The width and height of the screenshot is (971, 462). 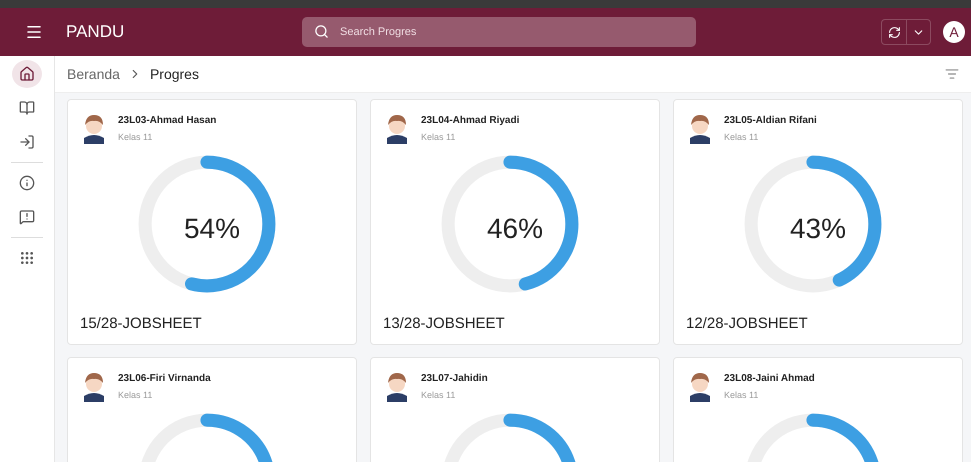 What do you see at coordinates (454, 378) in the screenshot?
I see `student-name: 23L07-Jahidin` at bounding box center [454, 378].